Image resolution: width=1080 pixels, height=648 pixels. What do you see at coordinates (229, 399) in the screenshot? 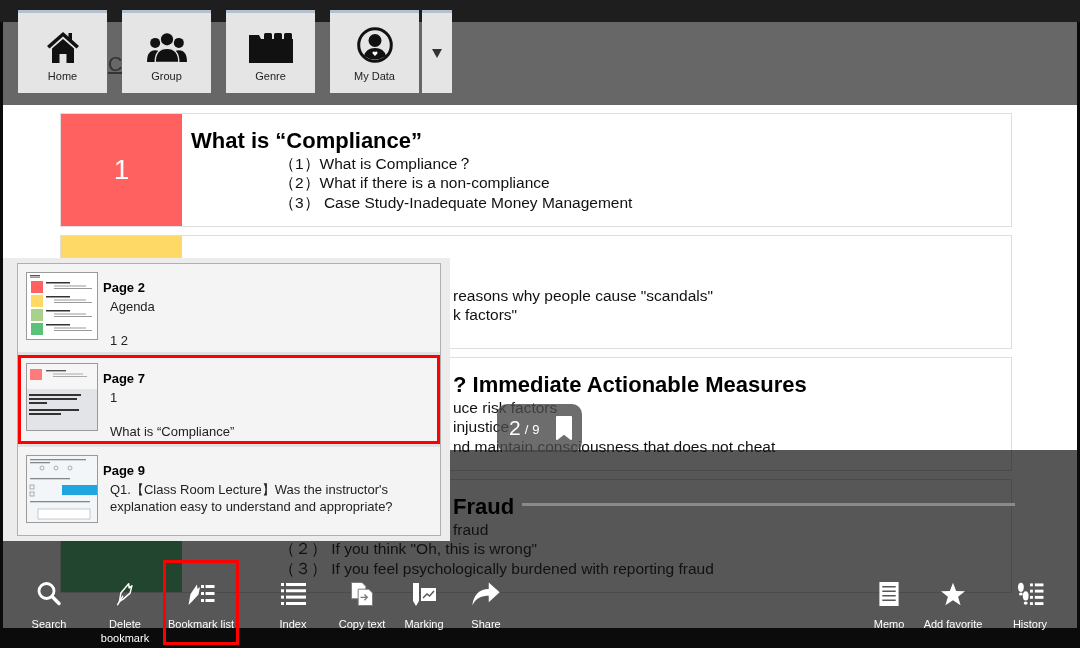
I see `bookmark-item: Page 7 1 What is “Compliance”` at bounding box center [229, 399].